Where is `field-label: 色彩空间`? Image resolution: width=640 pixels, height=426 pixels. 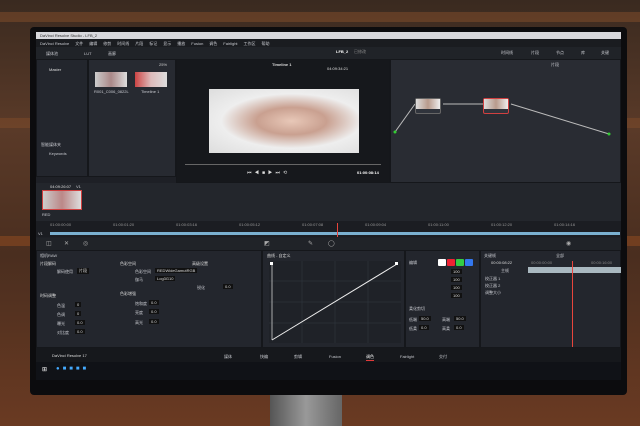 field-label: 色彩空间 is located at coordinates (143, 271).